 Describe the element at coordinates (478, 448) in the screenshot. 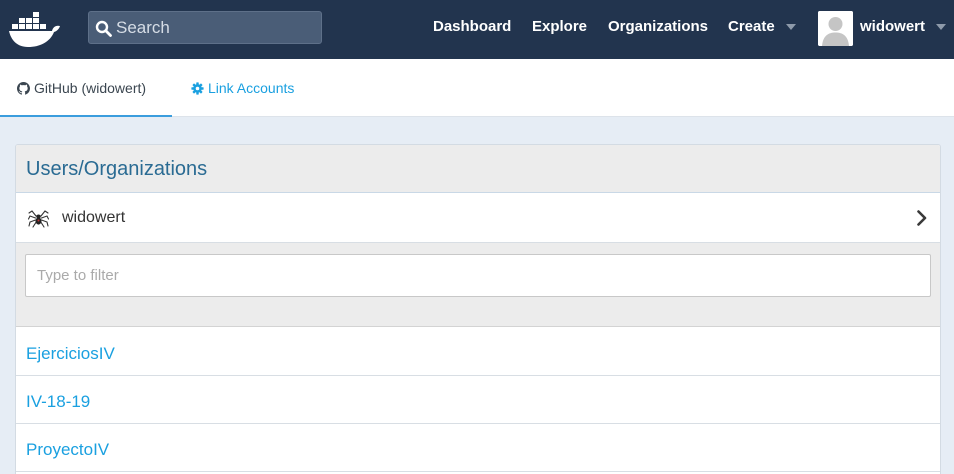

I see `repo-list-item: ProyectoIV` at that location.